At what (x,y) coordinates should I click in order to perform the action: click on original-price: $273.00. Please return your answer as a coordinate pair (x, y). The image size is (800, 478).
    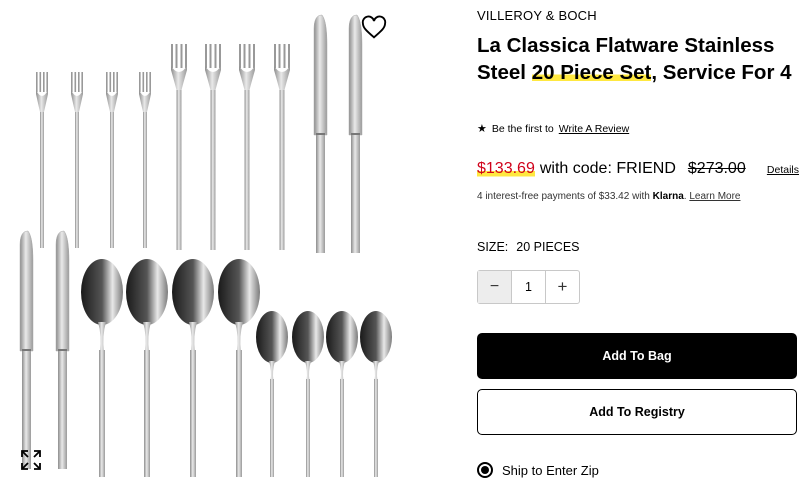
    Looking at the image, I should click on (716, 168).